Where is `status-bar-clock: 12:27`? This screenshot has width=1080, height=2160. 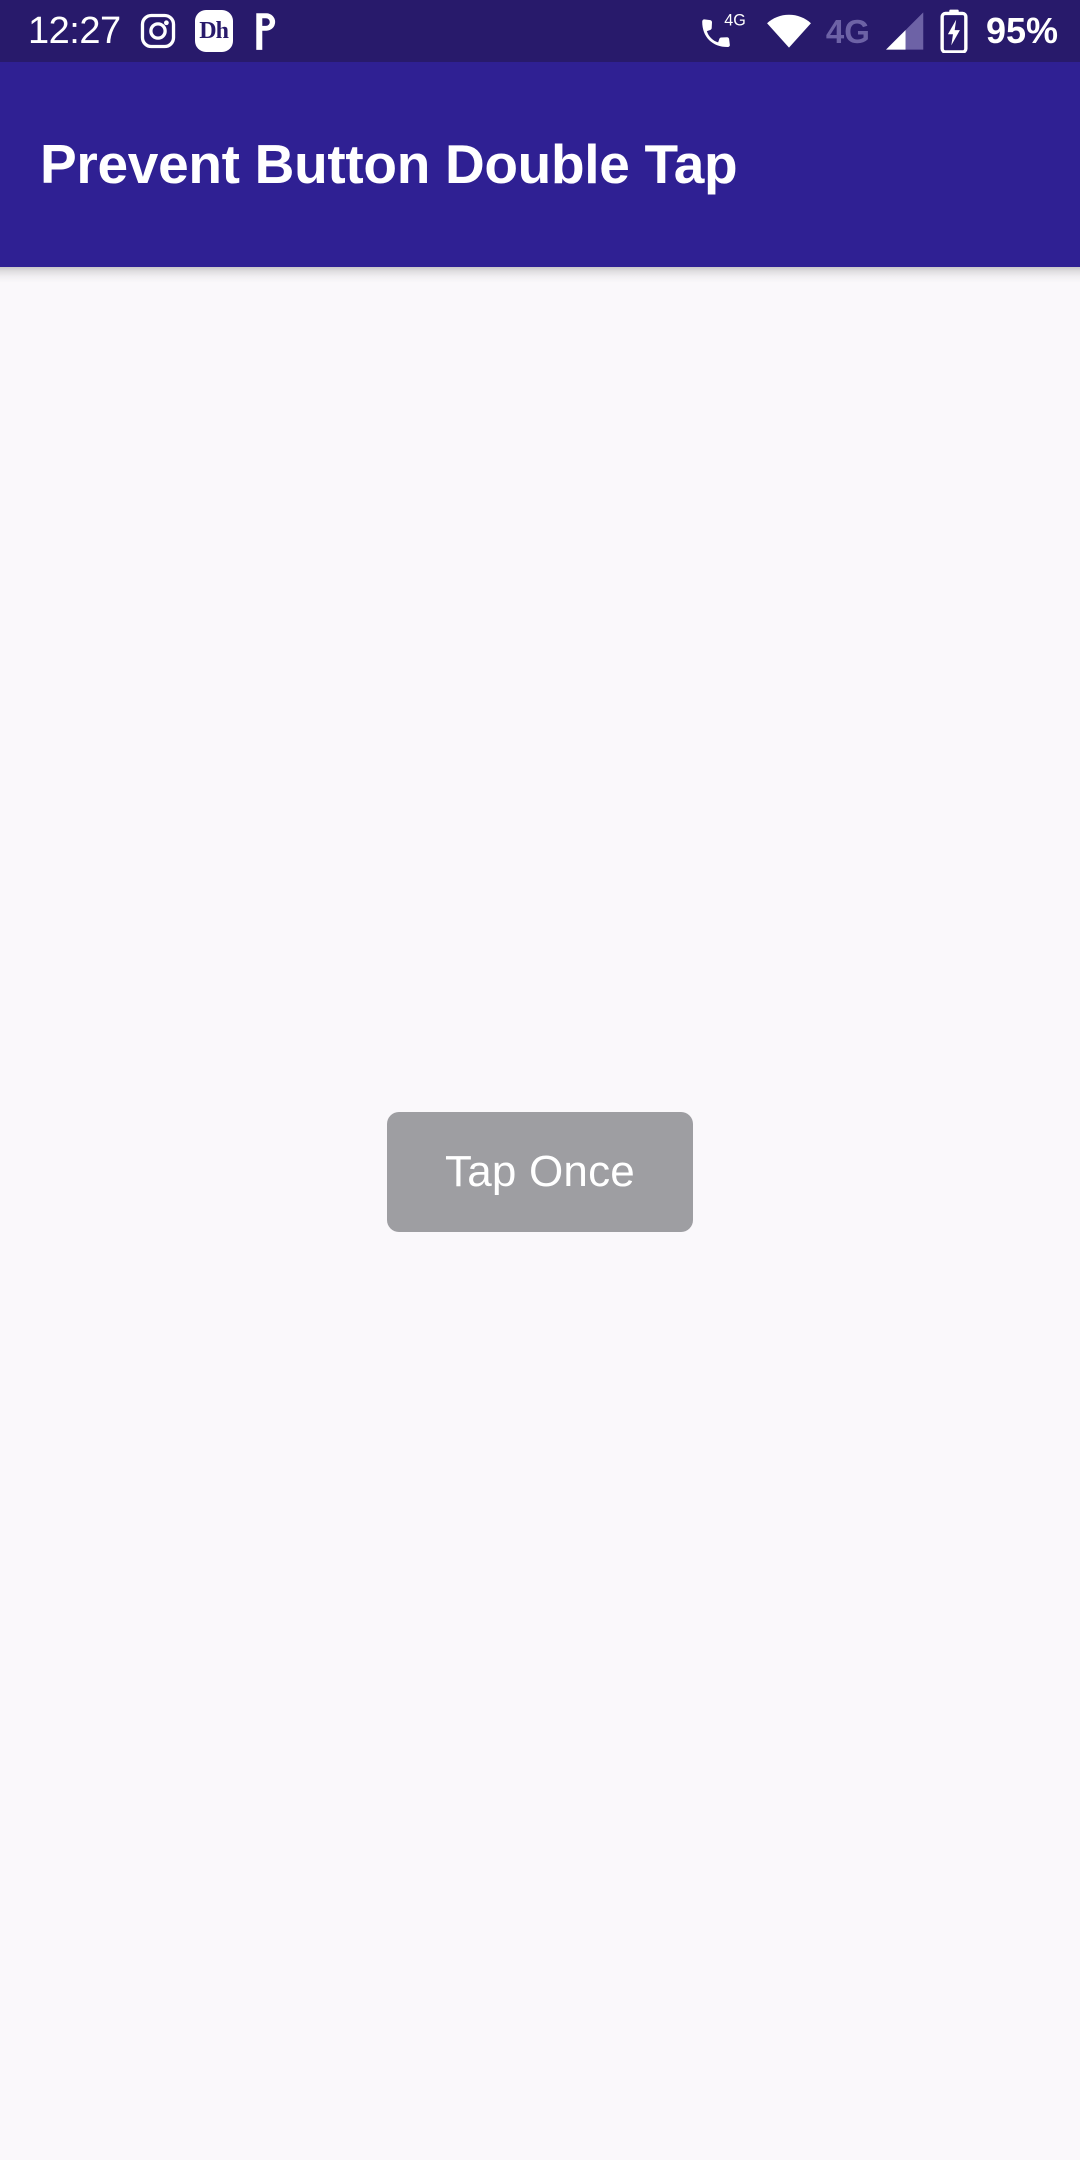 status-bar-clock: 12:27 is located at coordinates (74, 31).